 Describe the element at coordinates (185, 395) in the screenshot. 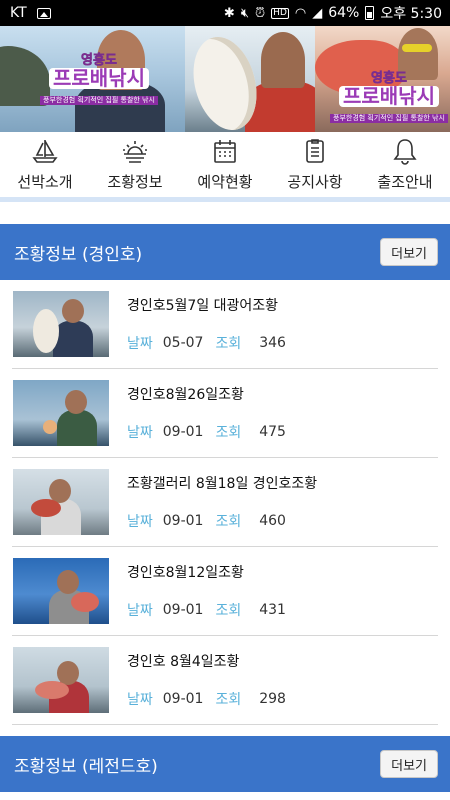

I see `item-title: 경인호8월26일조황` at that location.